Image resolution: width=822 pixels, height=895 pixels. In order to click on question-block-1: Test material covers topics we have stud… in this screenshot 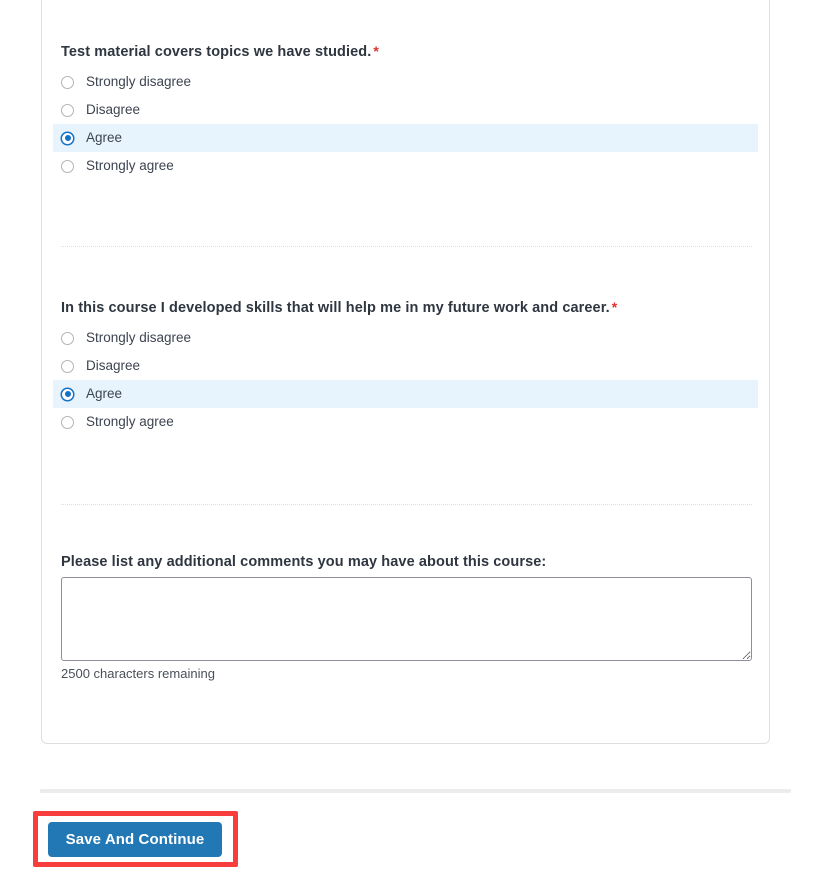, I will do `click(405, 111)`.